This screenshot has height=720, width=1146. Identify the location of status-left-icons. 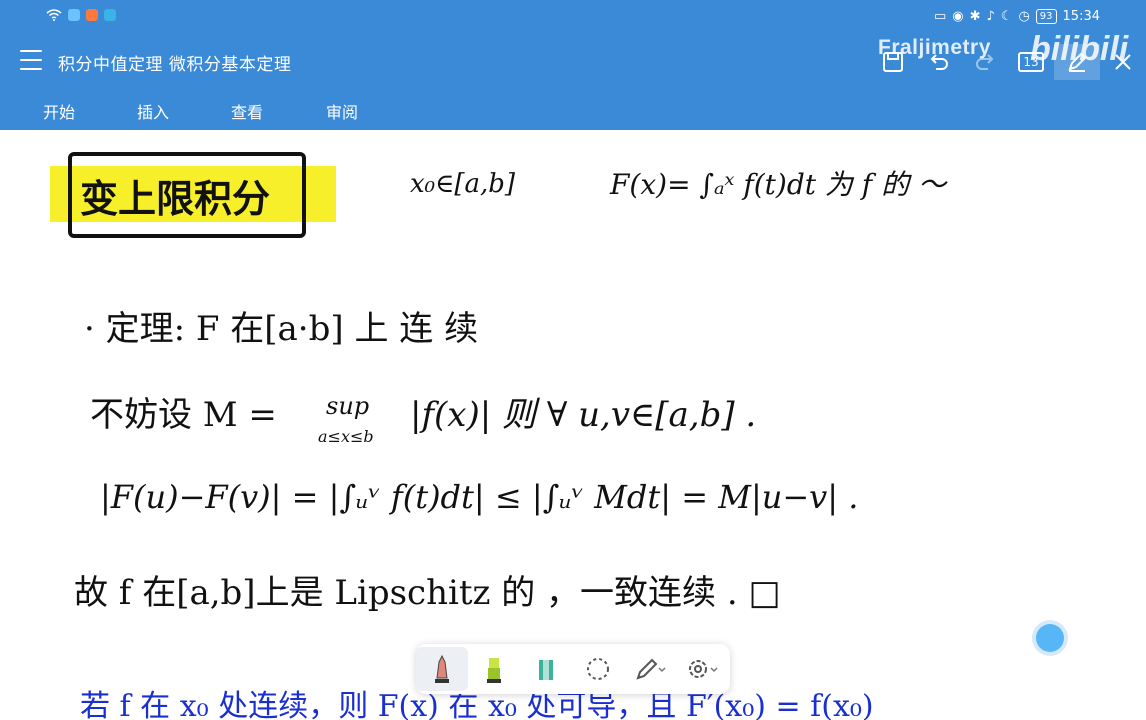
(81, 15).